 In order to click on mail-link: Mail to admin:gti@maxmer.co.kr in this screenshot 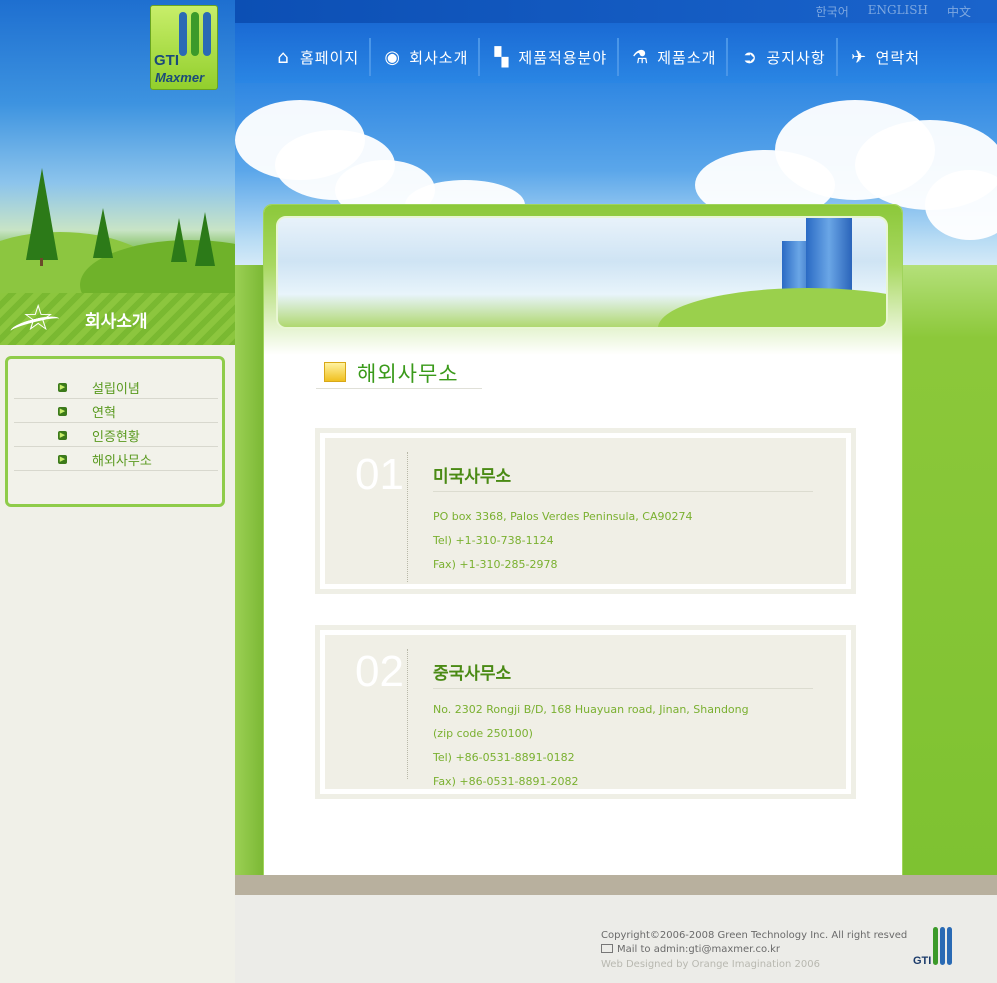, I will do `click(690, 949)`.